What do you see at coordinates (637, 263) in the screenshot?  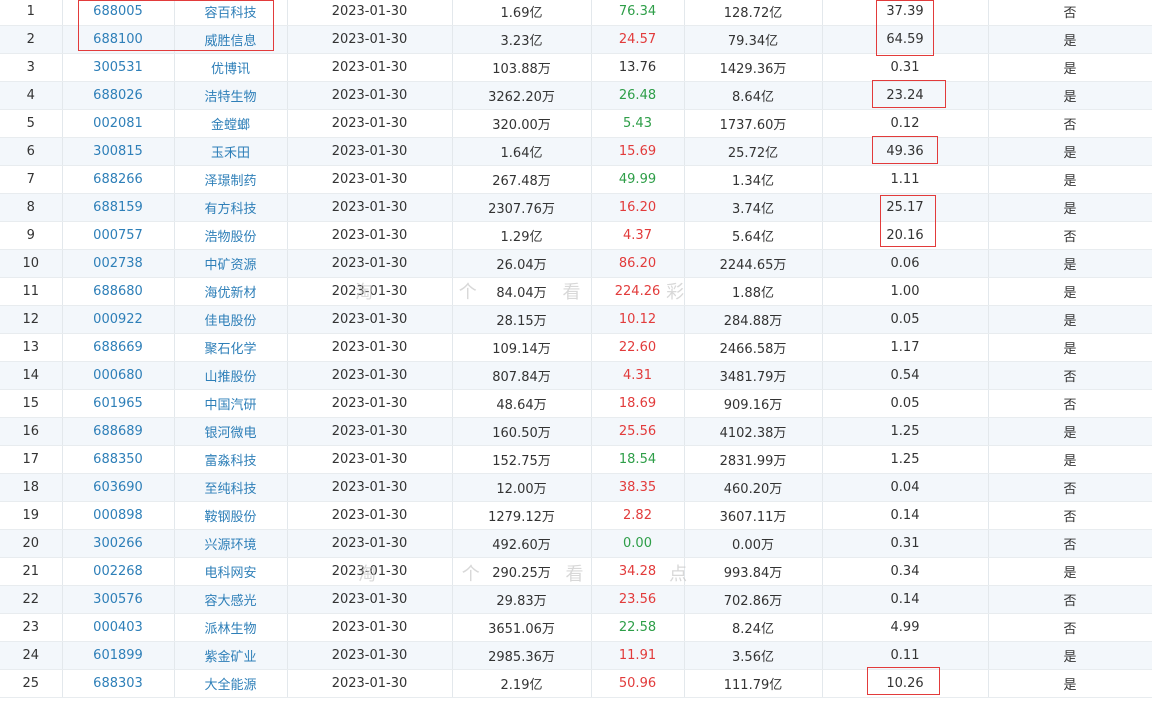 I see `cell-ratio-text: 86.20` at bounding box center [637, 263].